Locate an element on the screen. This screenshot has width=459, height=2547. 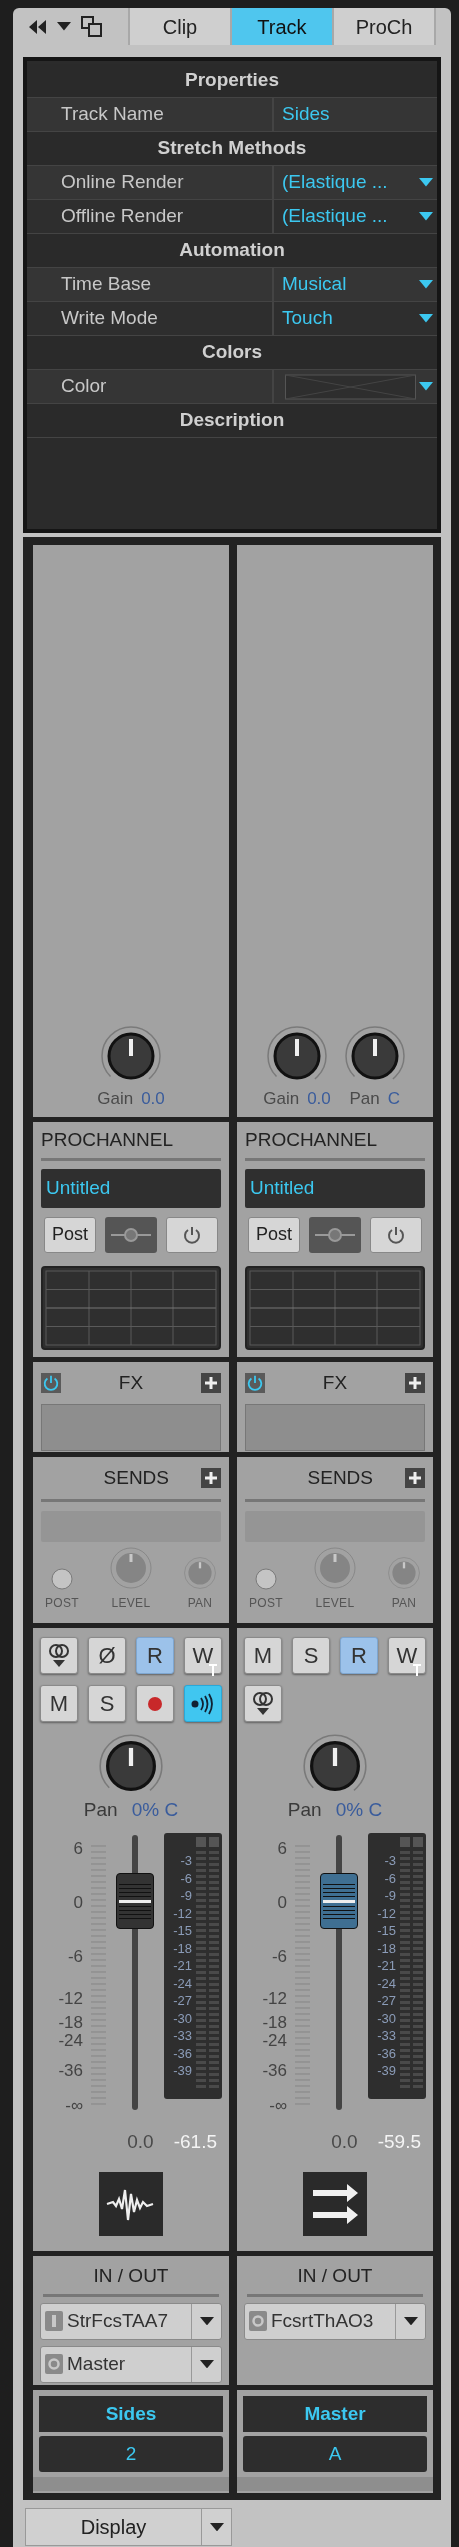
send-label: PAN is located at coordinates (200, 1603).